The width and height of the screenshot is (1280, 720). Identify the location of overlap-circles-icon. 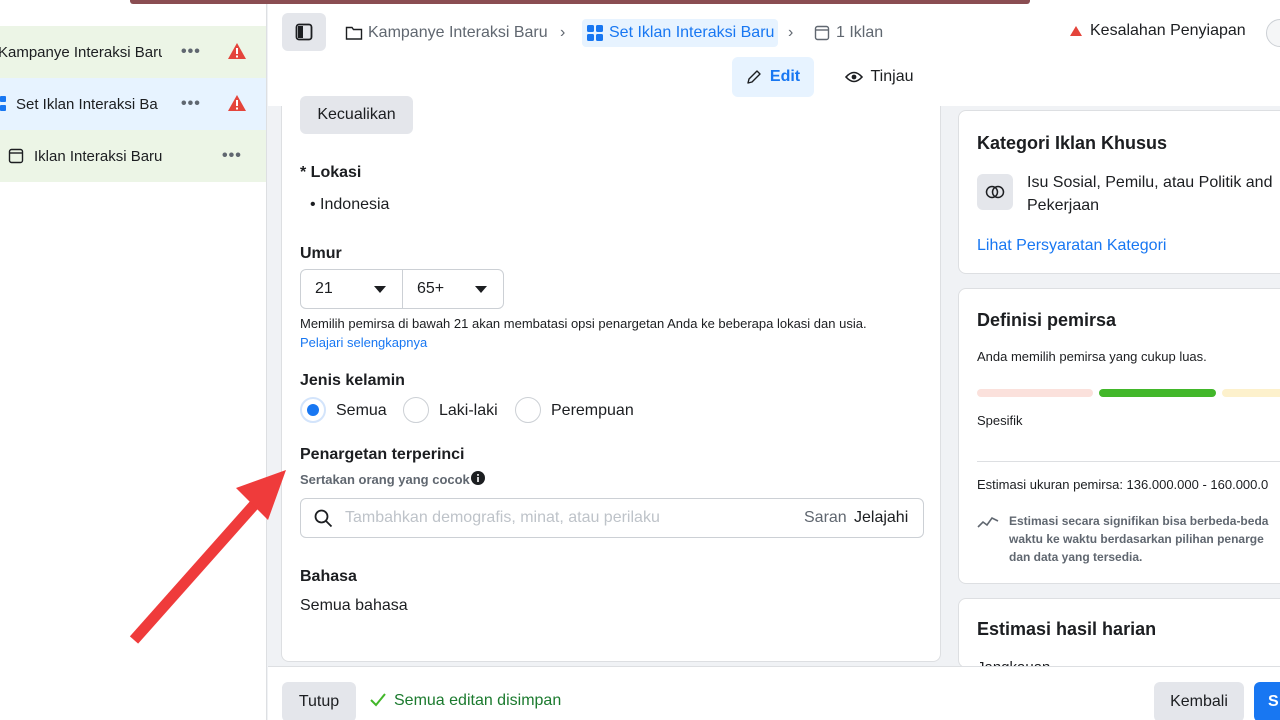
(995, 192).